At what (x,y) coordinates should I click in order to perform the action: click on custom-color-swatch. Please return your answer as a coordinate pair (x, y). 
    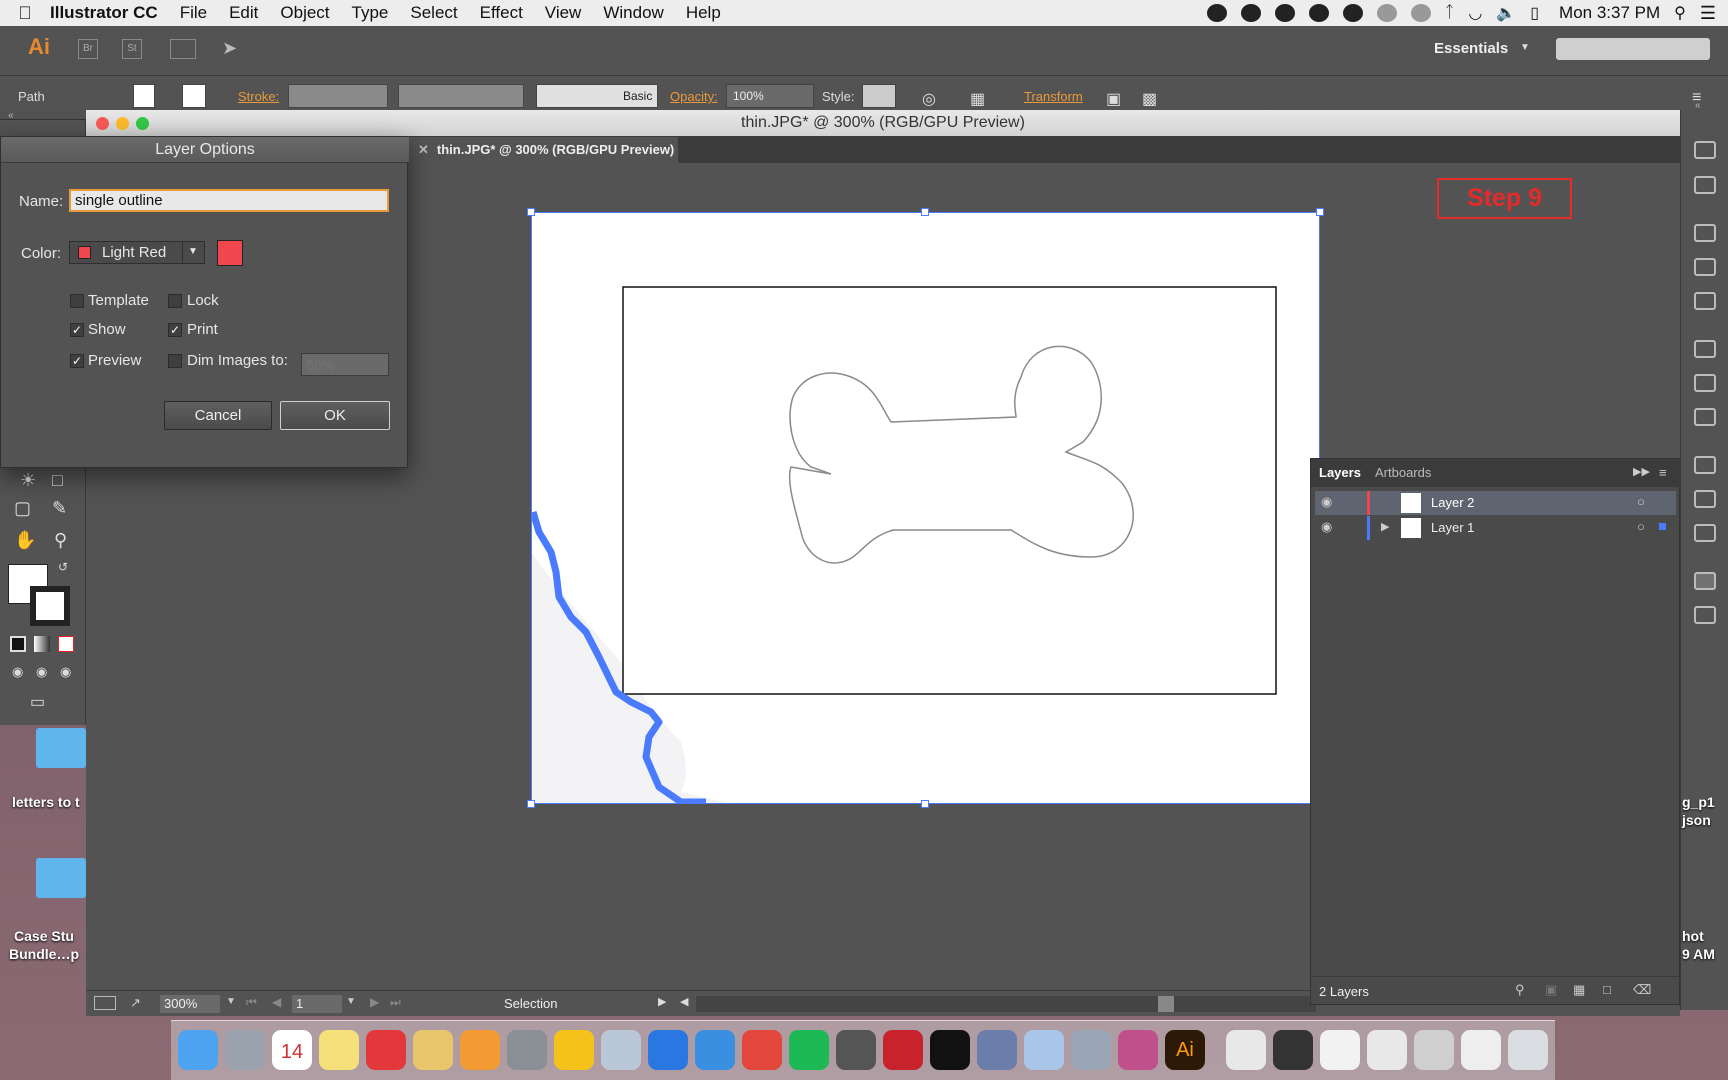
    Looking at the image, I should click on (230, 253).